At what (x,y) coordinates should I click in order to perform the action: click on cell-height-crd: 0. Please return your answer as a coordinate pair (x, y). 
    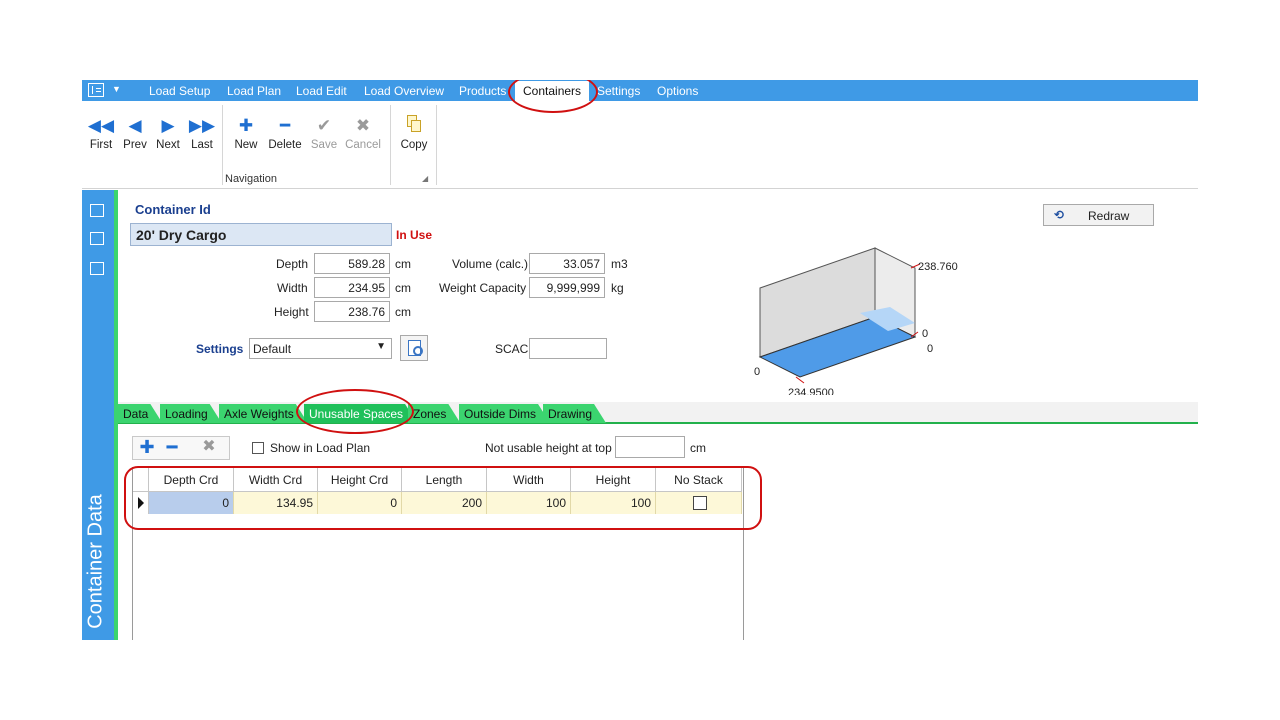
    Looking at the image, I should click on (360, 503).